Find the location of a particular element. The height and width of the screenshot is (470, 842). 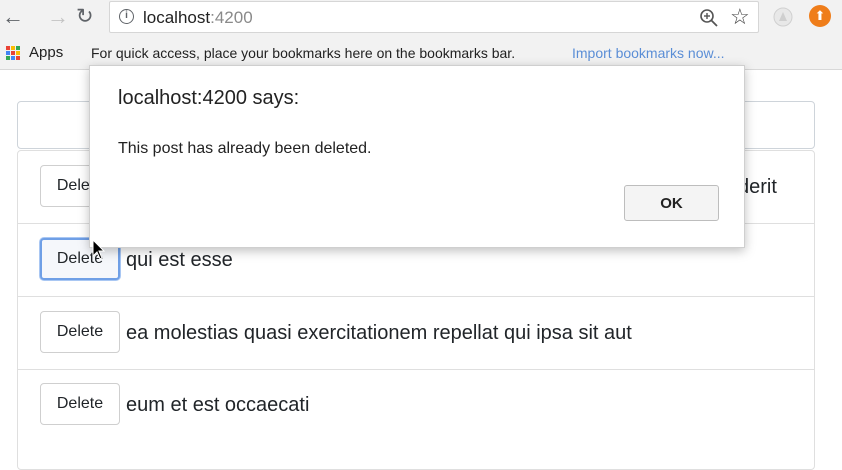

update-extension-icon: ⬆ is located at coordinates (820, 16).